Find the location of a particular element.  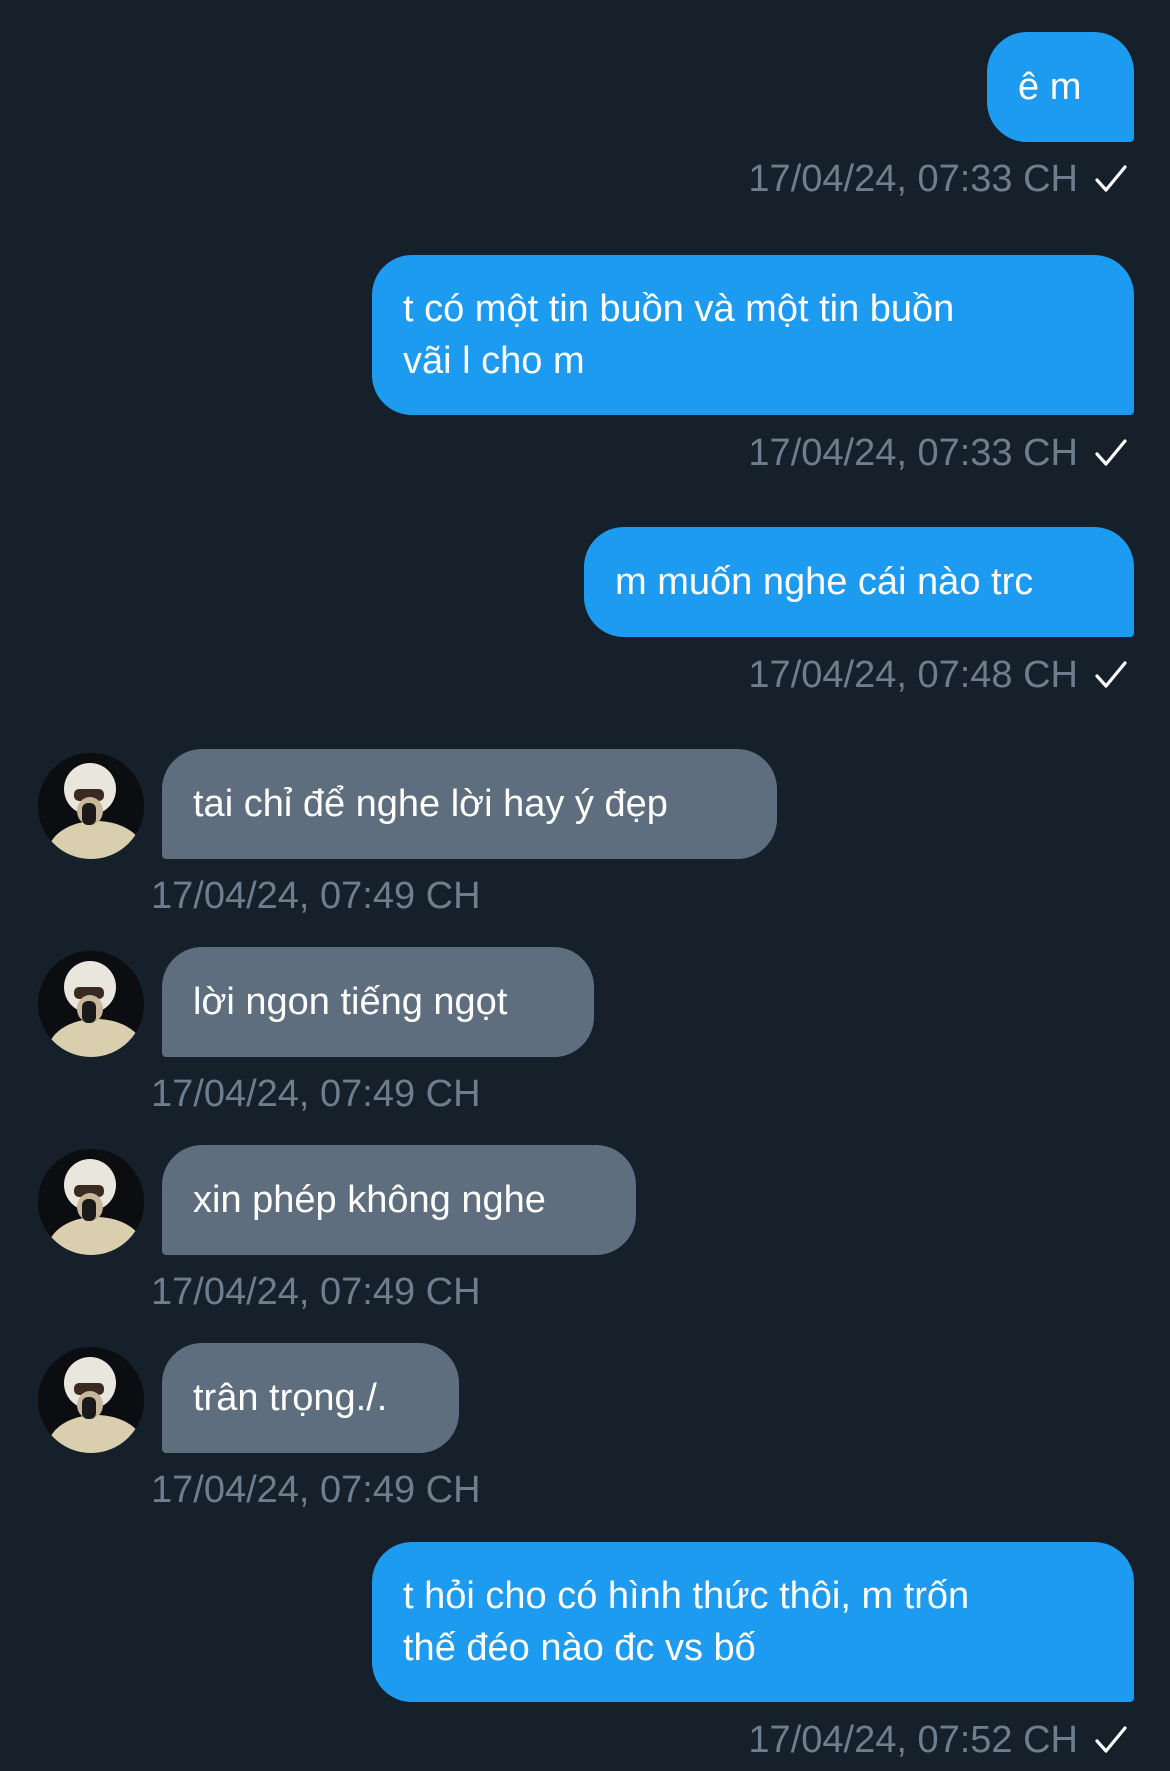

message-timestamp: 17/04/24, 07:52 CH is located at coordinates (913, 1740).